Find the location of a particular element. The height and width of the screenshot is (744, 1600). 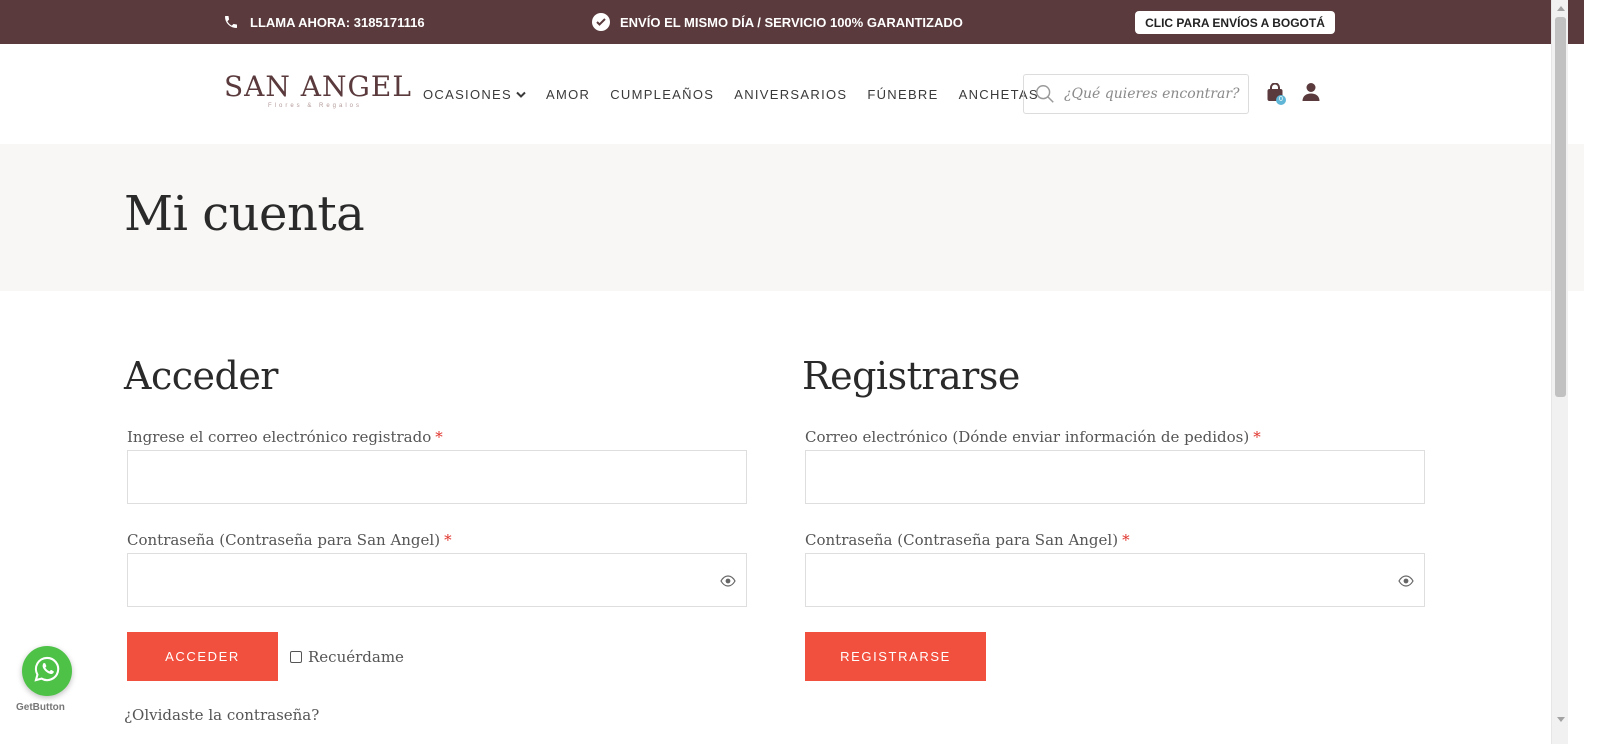

logo-text: SAN ANGEL is located at coordinates (318, 86).